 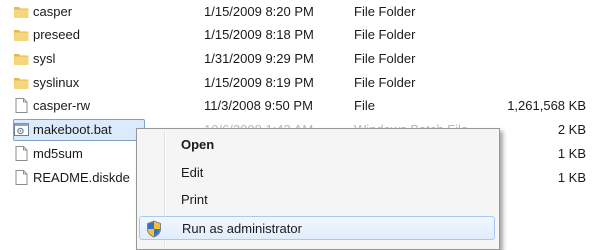 I want to click on menu-item-run-as-administrator: Run as administrator, so click(x=317, y=228).